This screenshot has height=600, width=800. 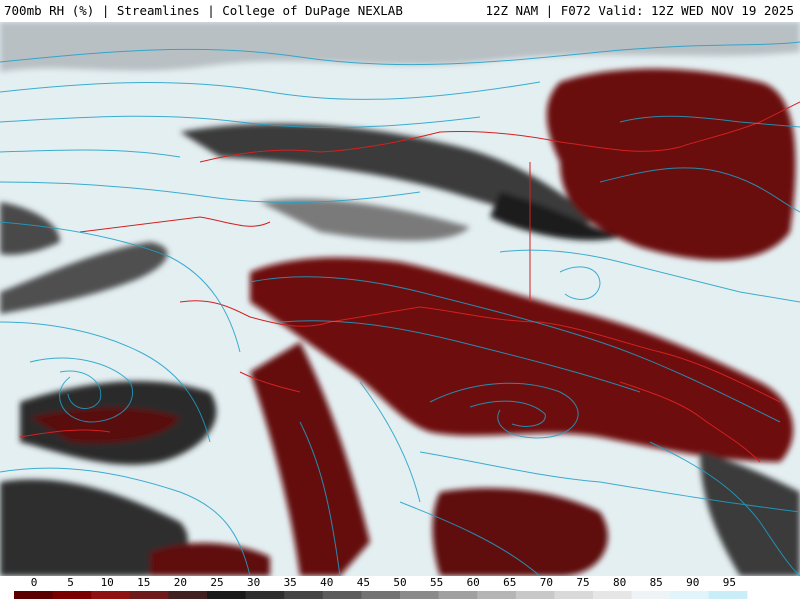 What do you see at coordinates (473, 582) in the screenshot?
I see `legend-tick-60: 60` at bounding box center [473, 582].